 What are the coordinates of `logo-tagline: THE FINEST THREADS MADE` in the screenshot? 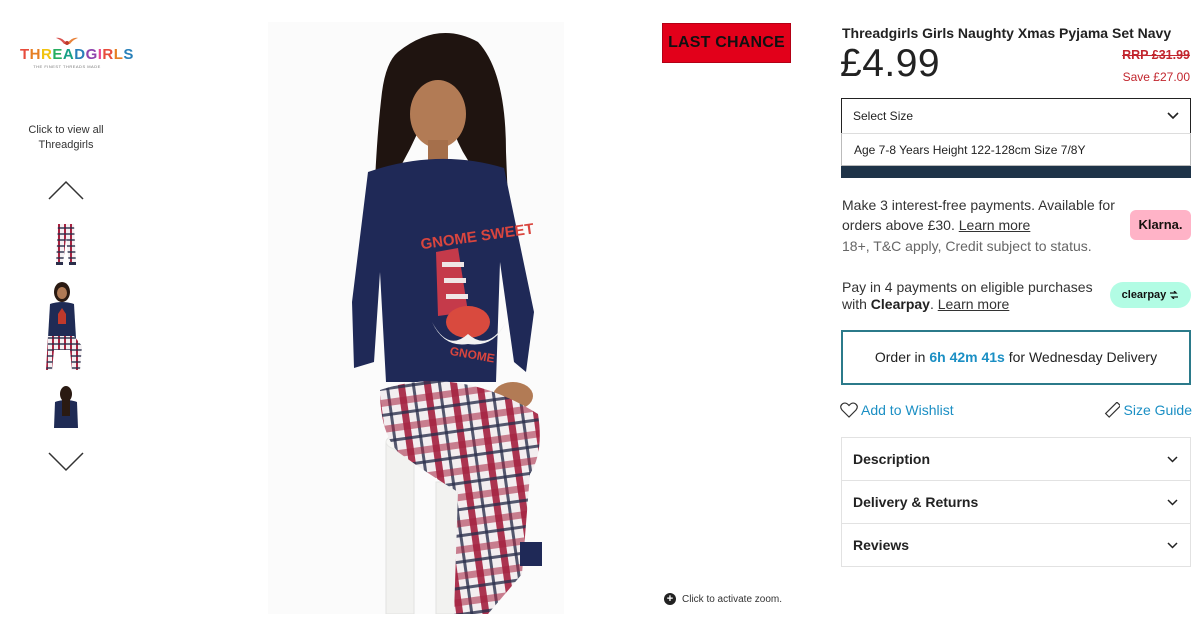 It's located at (67, 66).